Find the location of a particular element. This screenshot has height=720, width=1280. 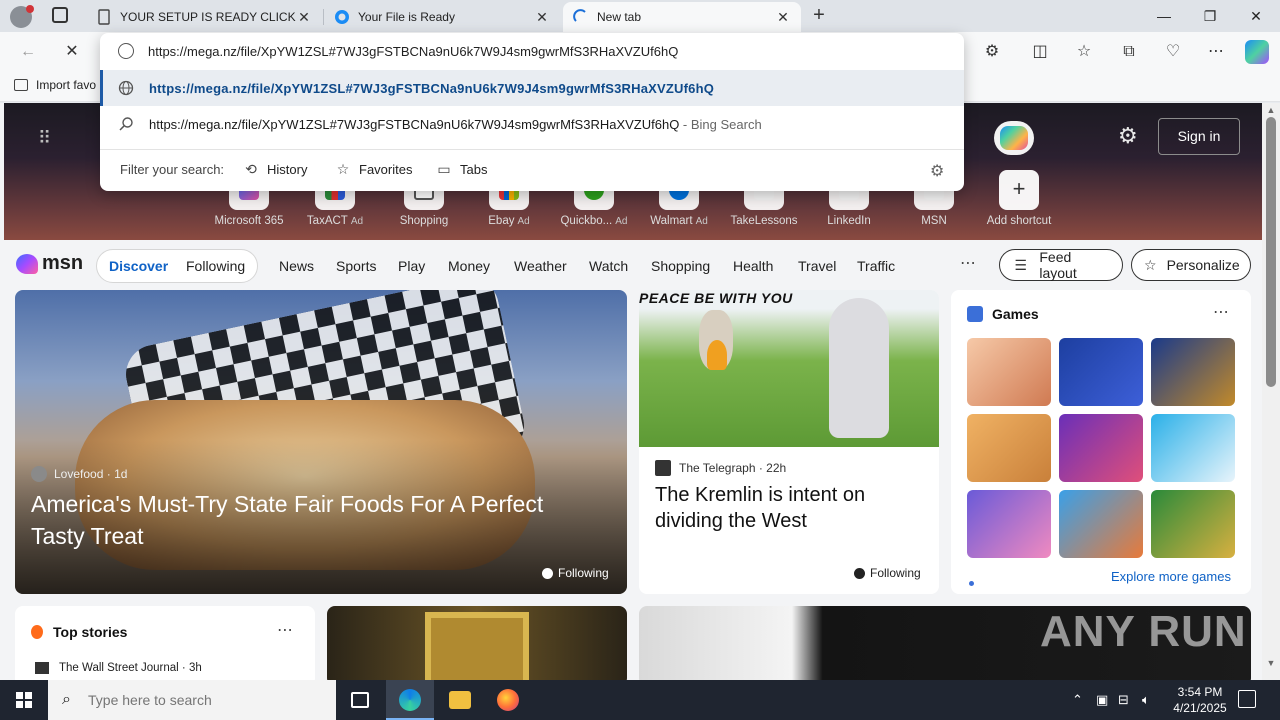

import-favorites-button: Import favo is located at coordinates (55, 85).